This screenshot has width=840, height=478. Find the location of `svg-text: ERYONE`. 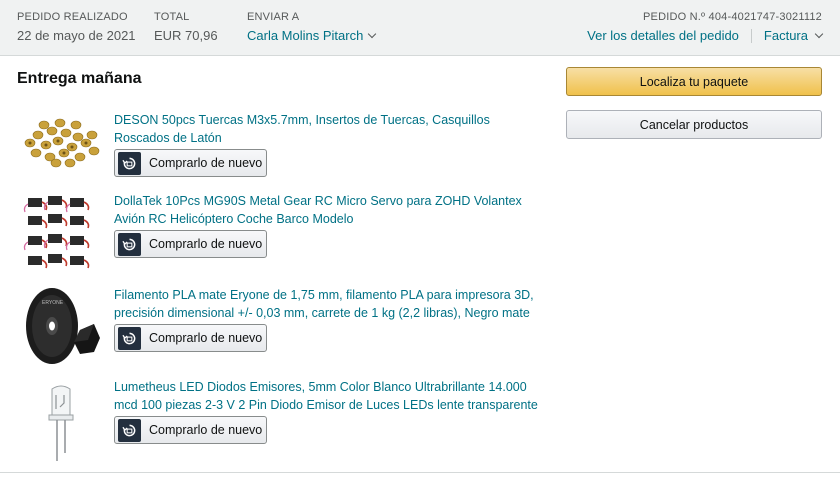

svg-text: ERYONE is located at coordinates (53, 303).